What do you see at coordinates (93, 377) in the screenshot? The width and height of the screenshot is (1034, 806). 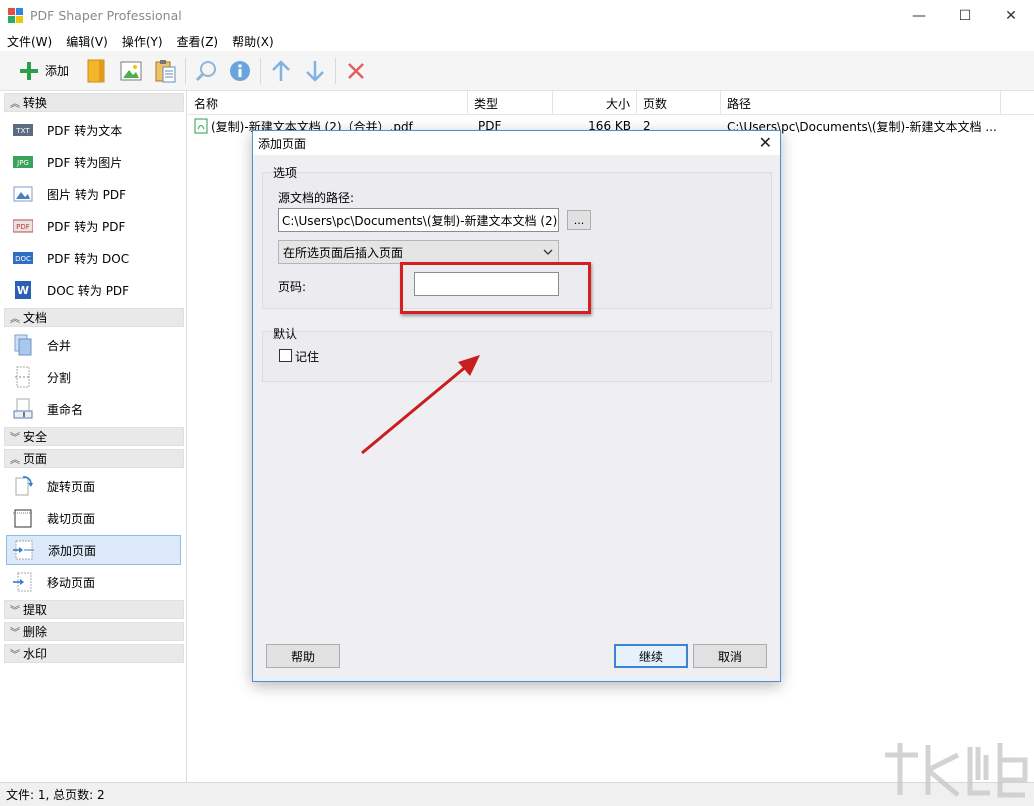 I see `sidebar-item-split: 分割` at bounding box center [93, 377].